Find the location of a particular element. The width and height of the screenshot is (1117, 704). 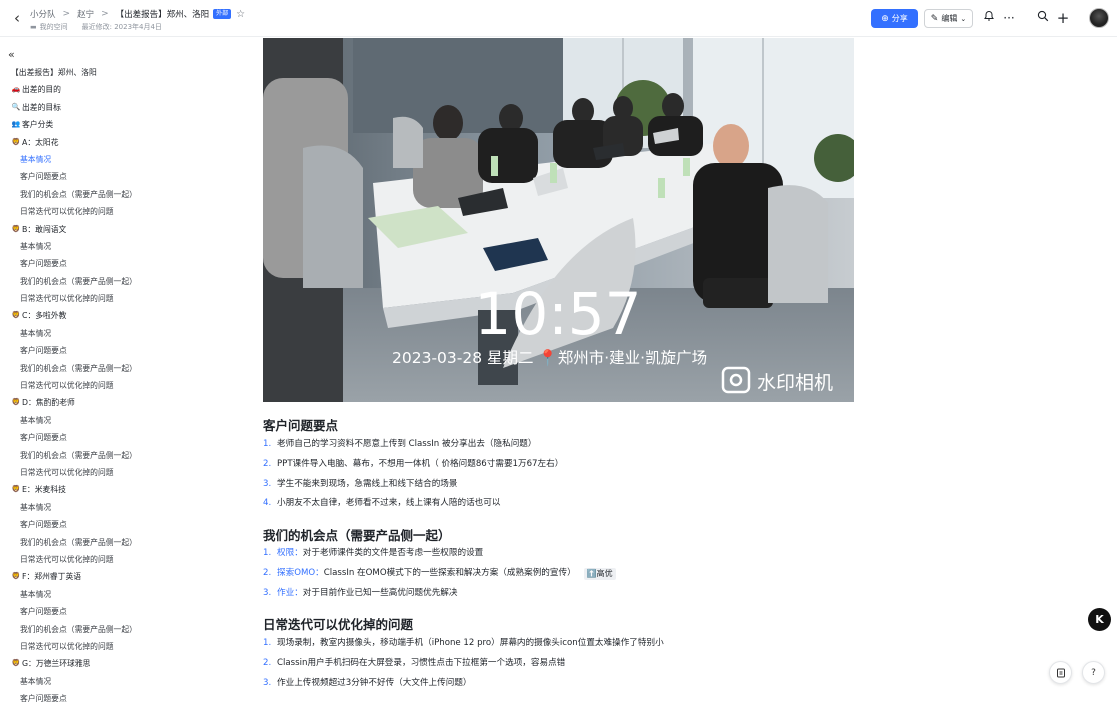

collapse-outline-icon: « is located at coordinates (11, 54).